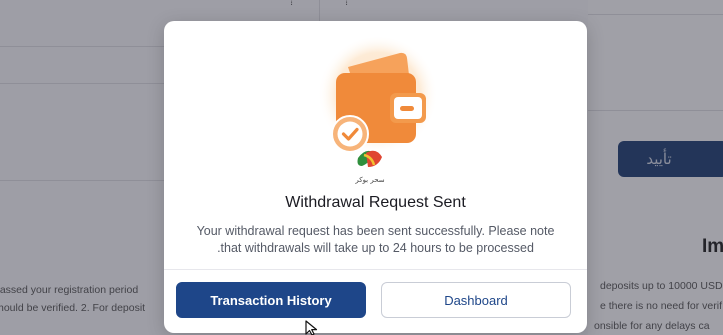 This screenshot has height=335, width=723. I want to click on watermark-text: سحر بوكر, so click(369, 180).